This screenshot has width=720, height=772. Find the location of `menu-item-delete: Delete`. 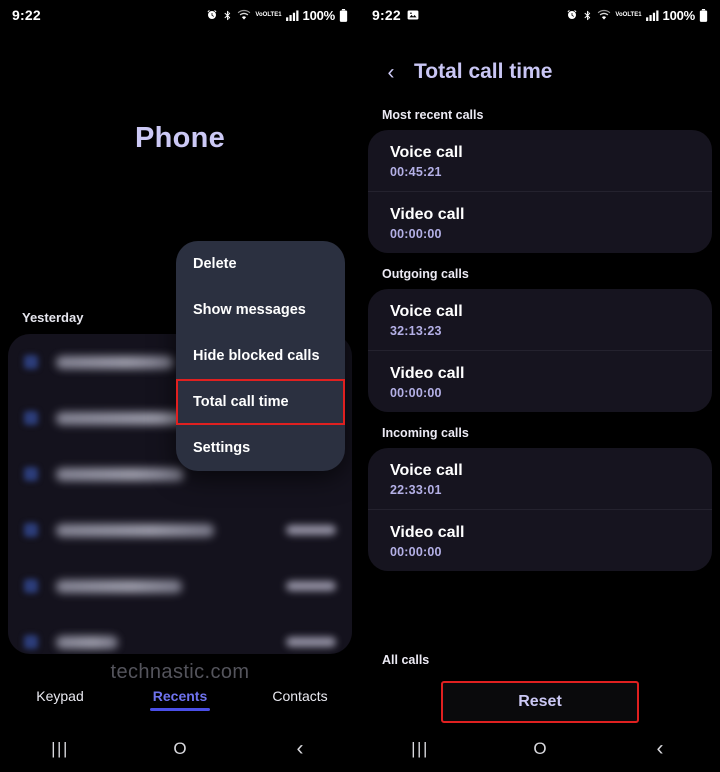

menu-item-delete: Delete is located at coordinates (260, 264).